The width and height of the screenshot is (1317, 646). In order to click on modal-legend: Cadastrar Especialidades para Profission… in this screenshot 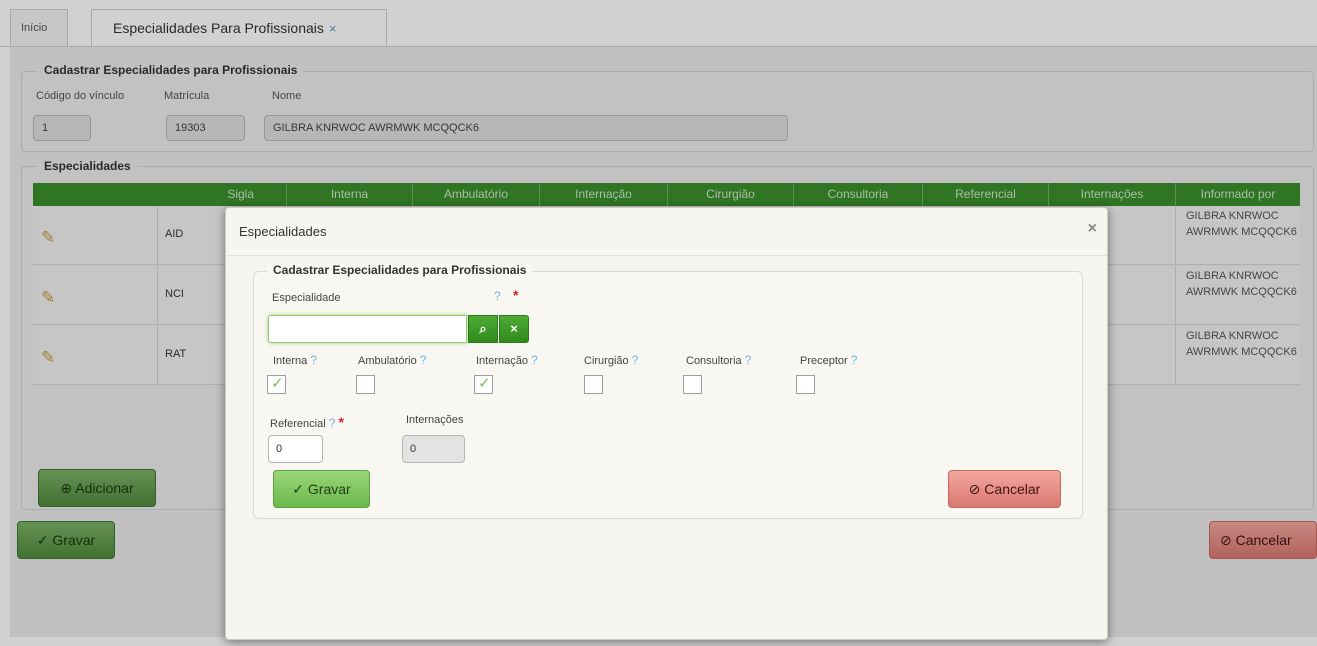, I will do `click(400, 270)`.